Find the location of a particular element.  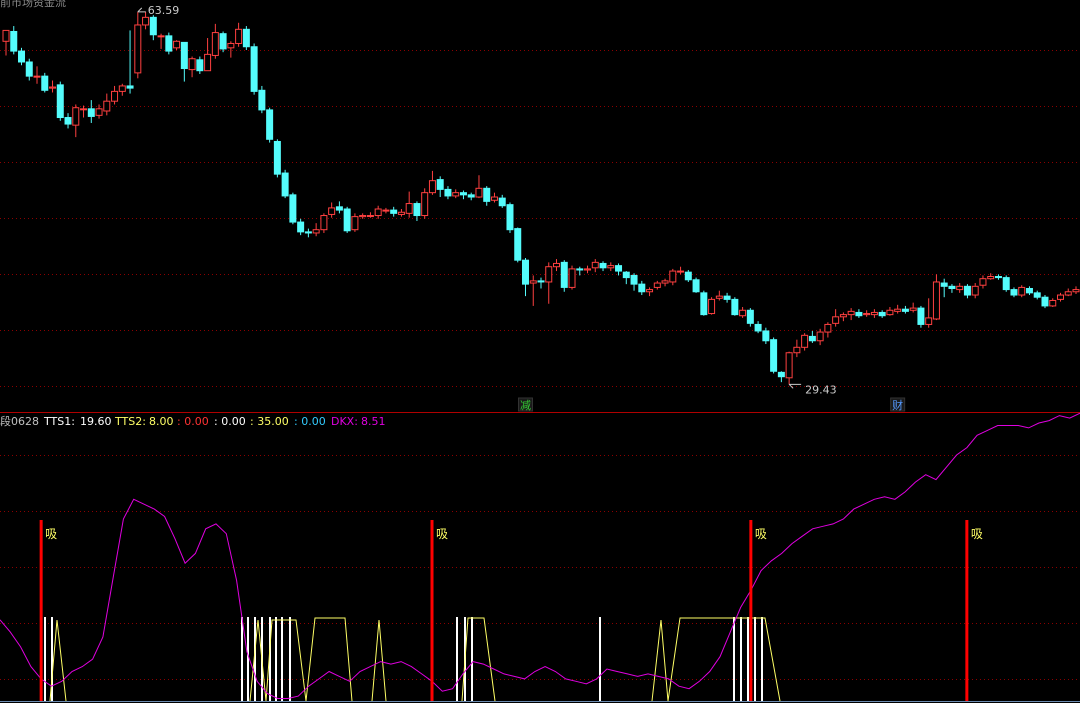

red-value: : 0.00 is located at coordinates (193, 421).